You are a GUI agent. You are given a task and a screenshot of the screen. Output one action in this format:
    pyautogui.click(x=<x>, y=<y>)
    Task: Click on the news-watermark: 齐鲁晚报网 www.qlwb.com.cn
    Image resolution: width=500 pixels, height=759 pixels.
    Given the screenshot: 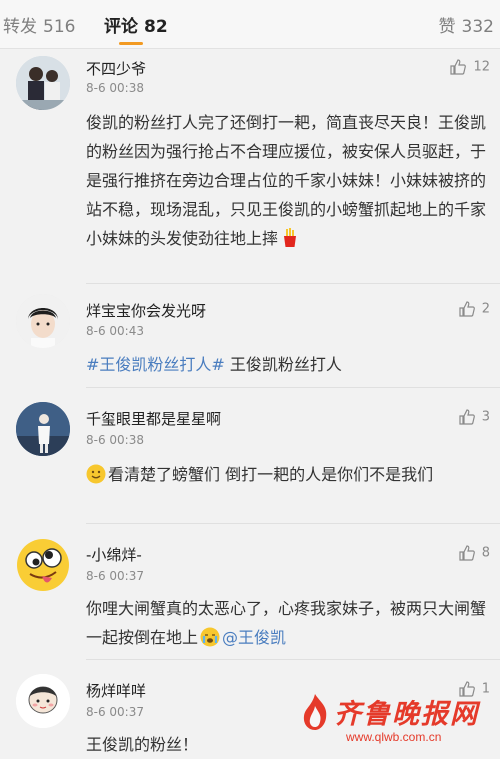 What is the action you would take?
    pyautogui.click(x=396, y=719)
    